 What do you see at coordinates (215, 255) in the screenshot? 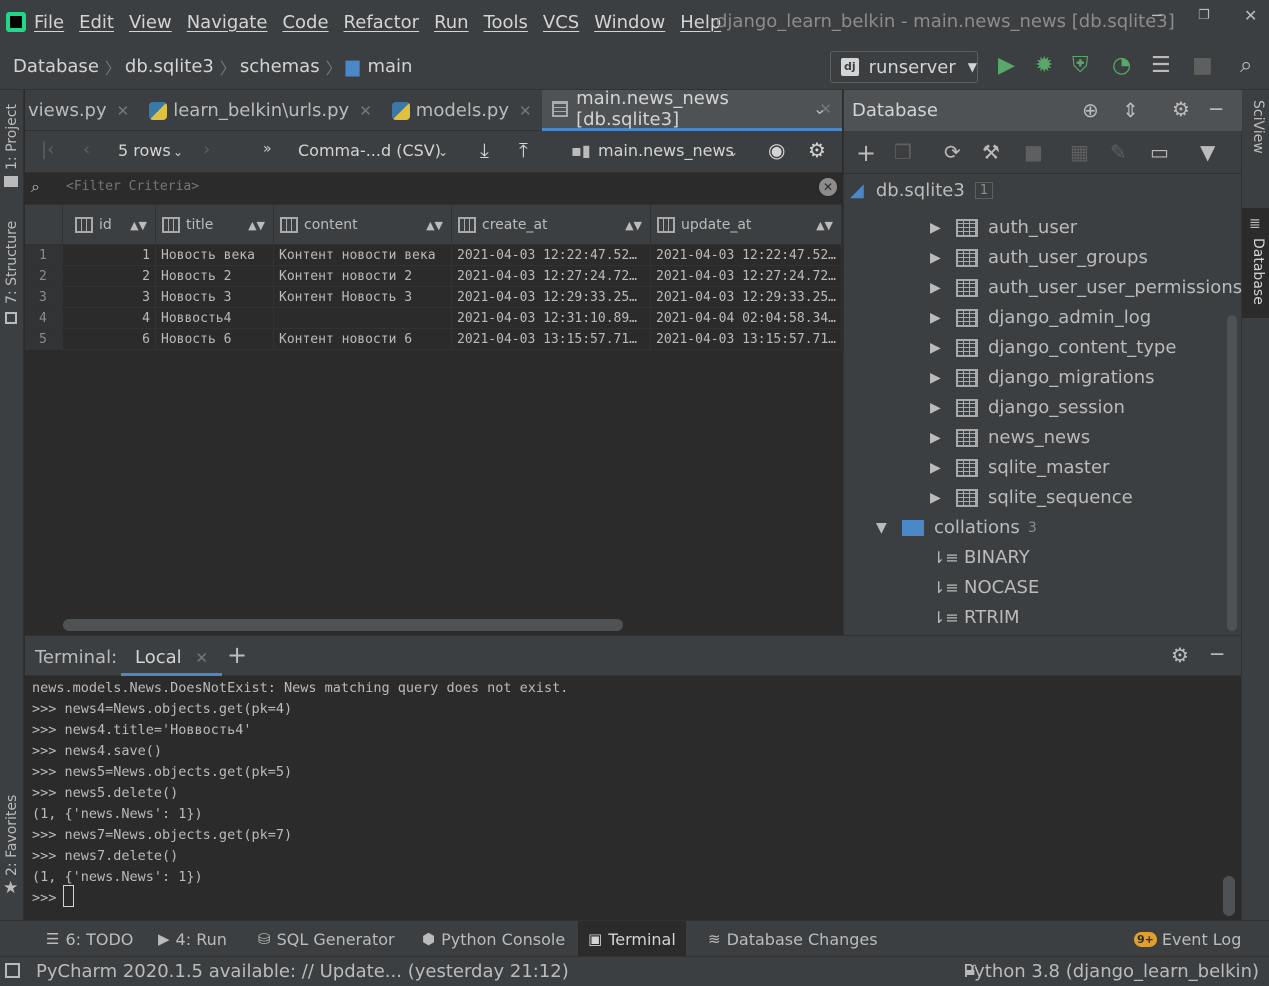
I see `cell-title: Новость века` at bounding box center [215, 255].